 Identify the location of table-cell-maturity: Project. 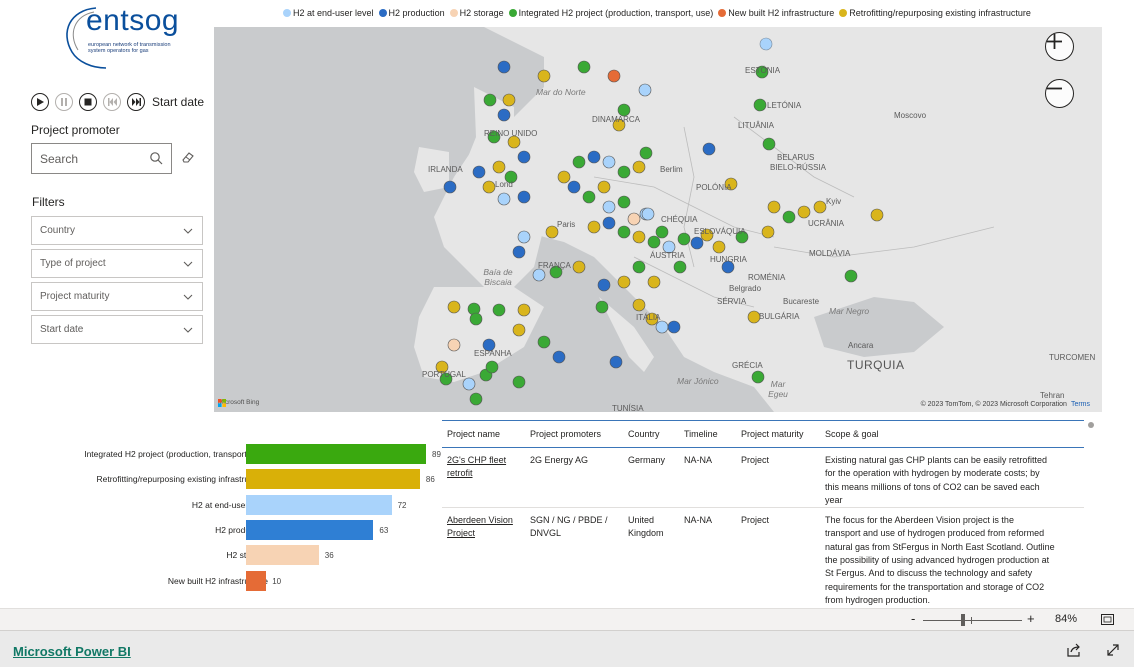
(755, 460).